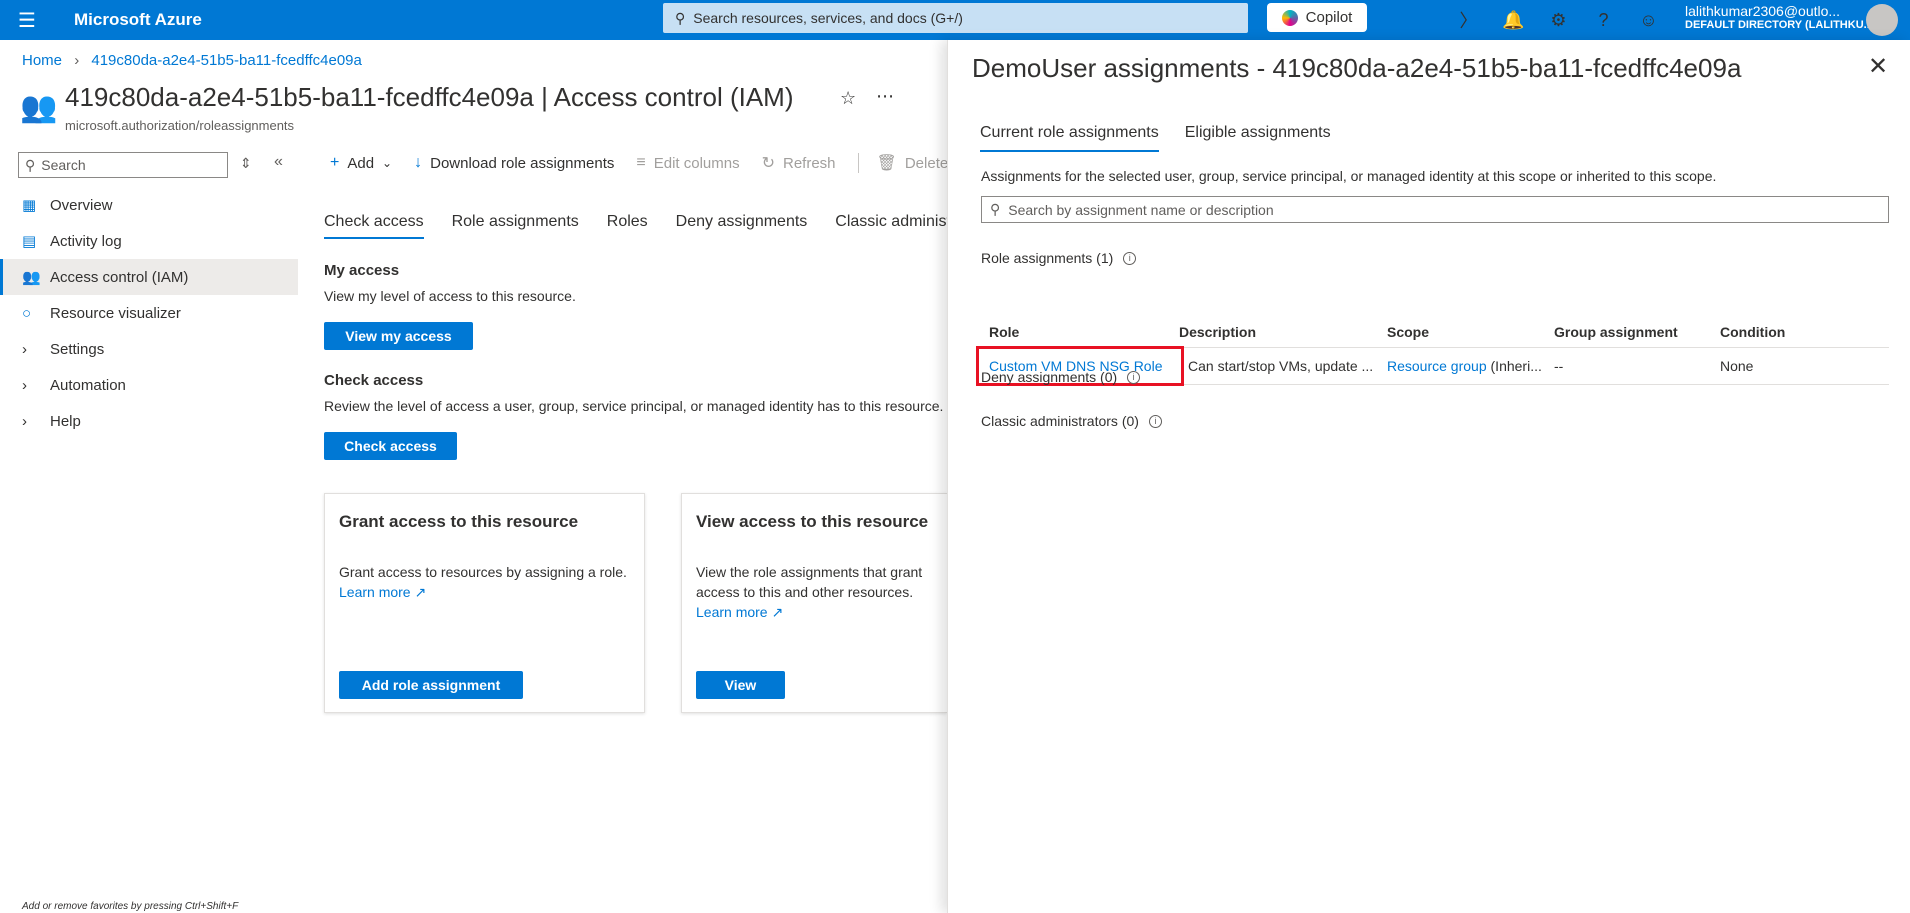  What do you see at coordinates (641, 162) in the screenshot?
I see `columns-icon: ≡` at bounding box center [641, 162].